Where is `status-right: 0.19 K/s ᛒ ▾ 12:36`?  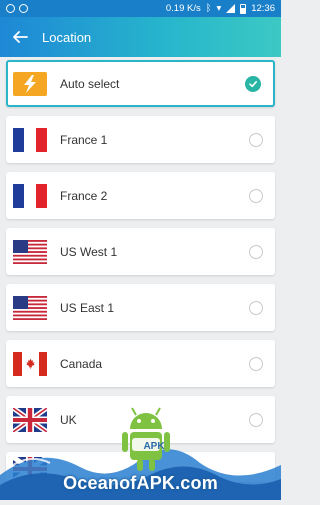 status-right: 0.19 K/s ᛒ ▾ 12:36 is located at coordinates (220, 8).